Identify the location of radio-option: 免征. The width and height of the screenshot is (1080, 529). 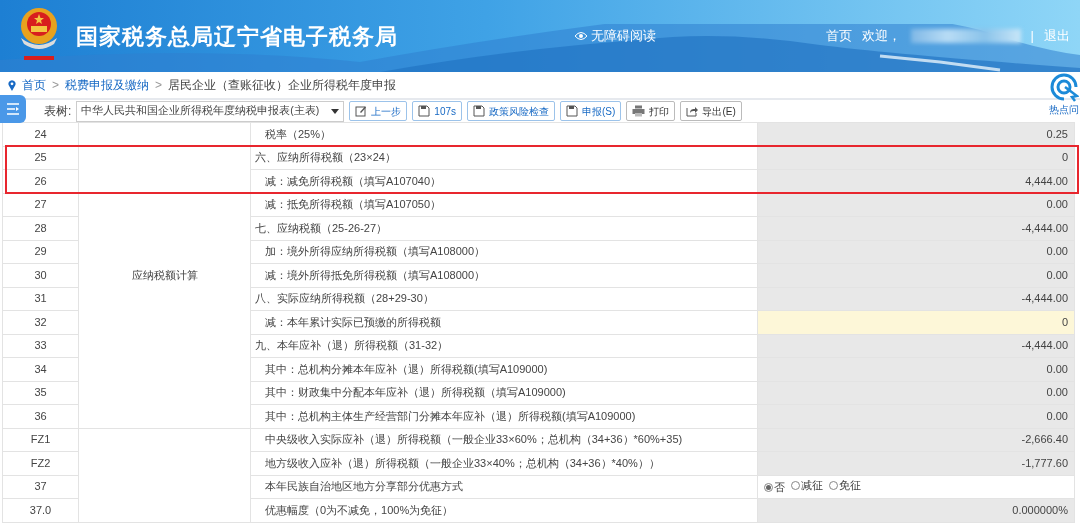
(845, 486).